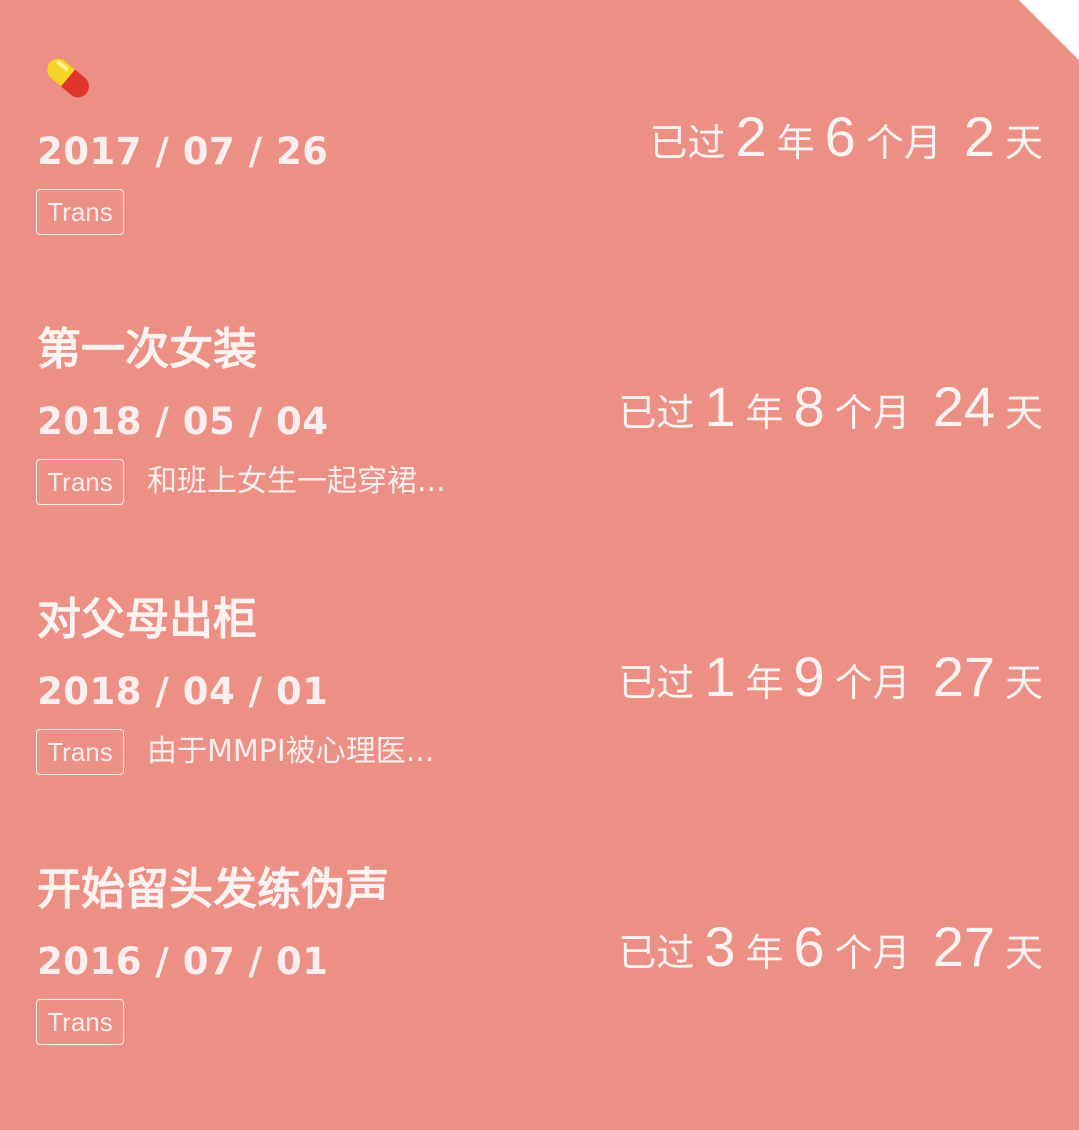  What do you see at coordinates (830, 946) in the screenshot?
I see `elapsed-time: 已过 3 年 6 个月 27 天` at bounding box center [830, 946].